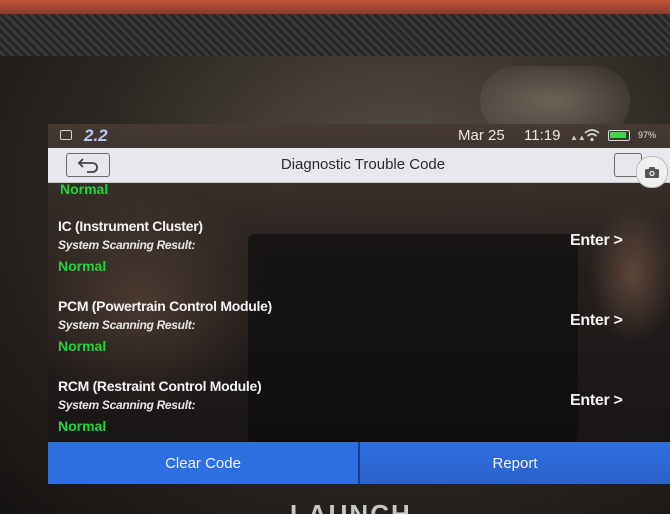  I want to click on clear-code-button: Clear Code, so click(203, 463).